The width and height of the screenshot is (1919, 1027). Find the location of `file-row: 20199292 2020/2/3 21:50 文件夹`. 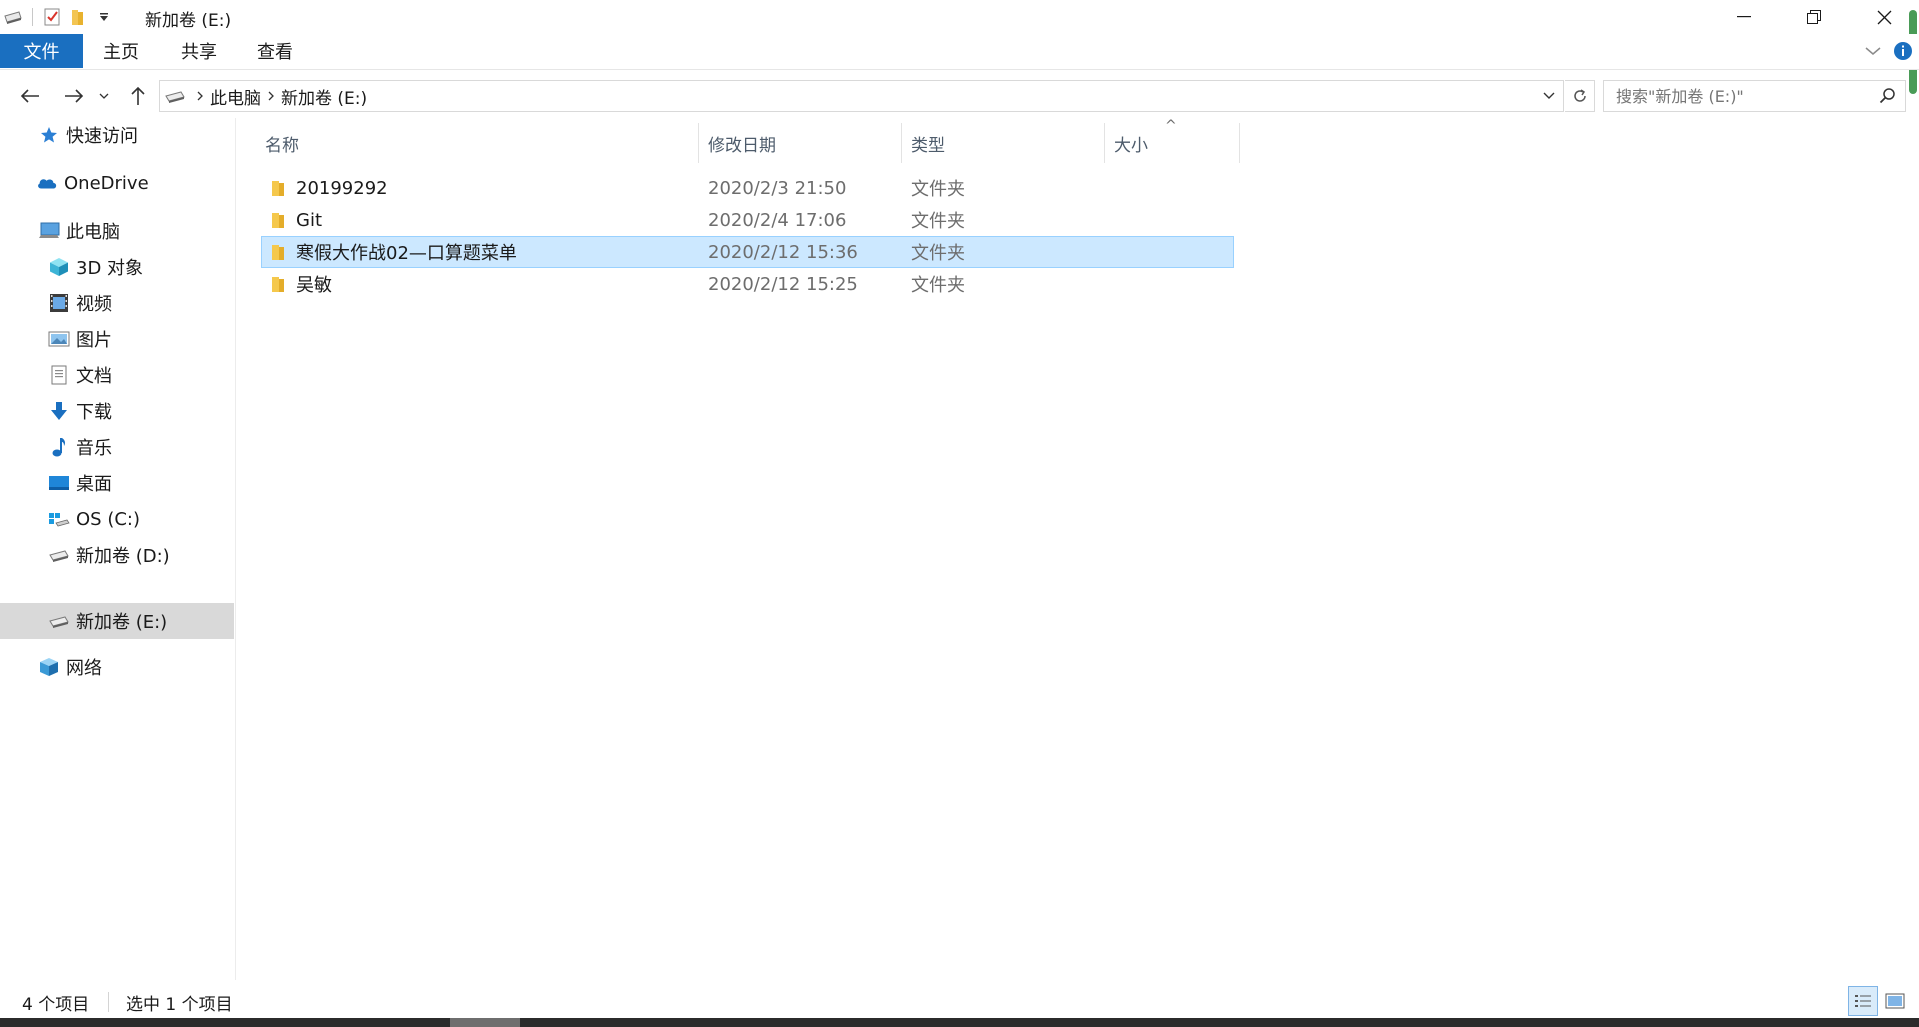

file-row: 20199292 2020/2/3 21:50 文件夹 is located at coordinates (747, 188).